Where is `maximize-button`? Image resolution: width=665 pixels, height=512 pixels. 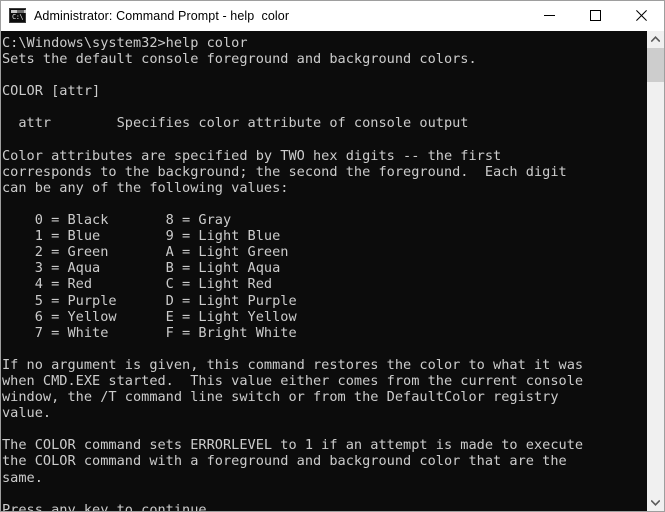 maximize-button is located at coordinates (595, 15).